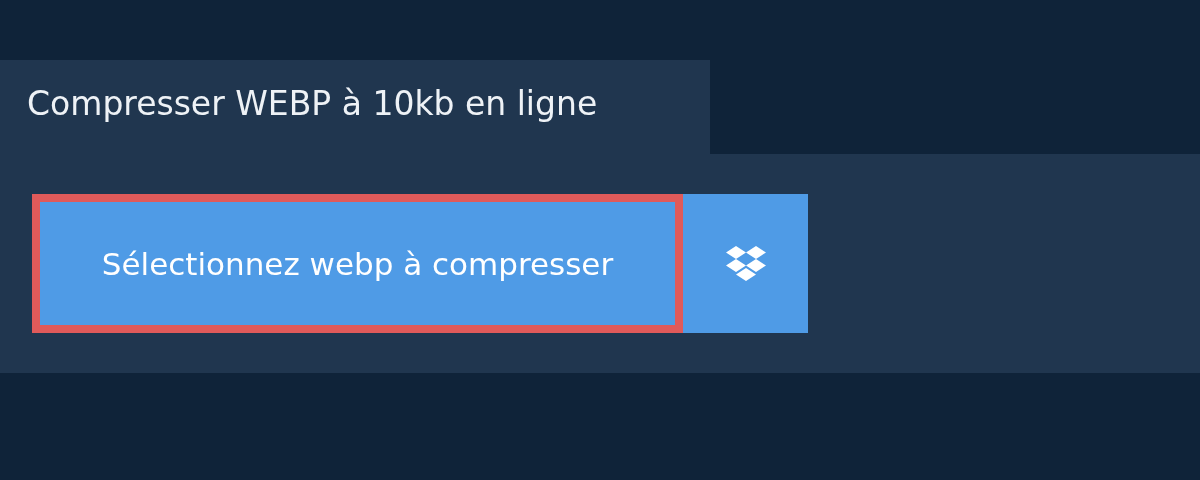 The width and height of the screenshot is (1200, 480). I want to click on cloud-upload-button, so click(745, 263).